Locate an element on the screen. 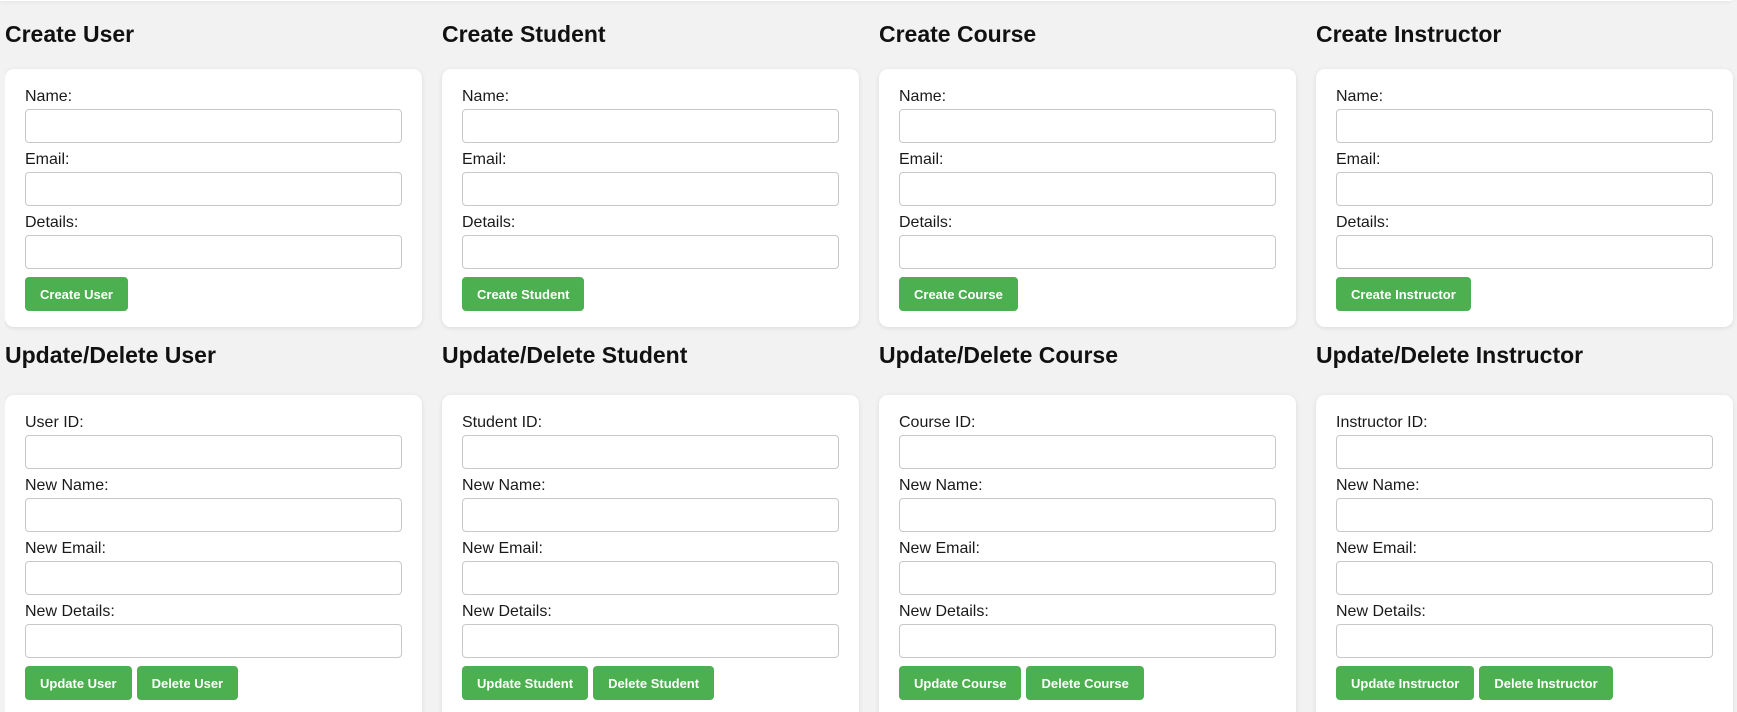  id-label: User ID: is located at coordinates (54, 422).